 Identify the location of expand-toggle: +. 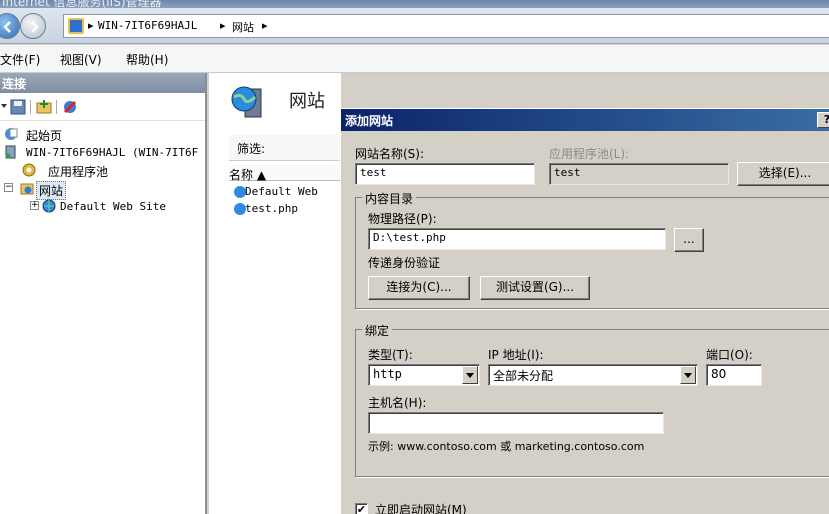
(34, 205).